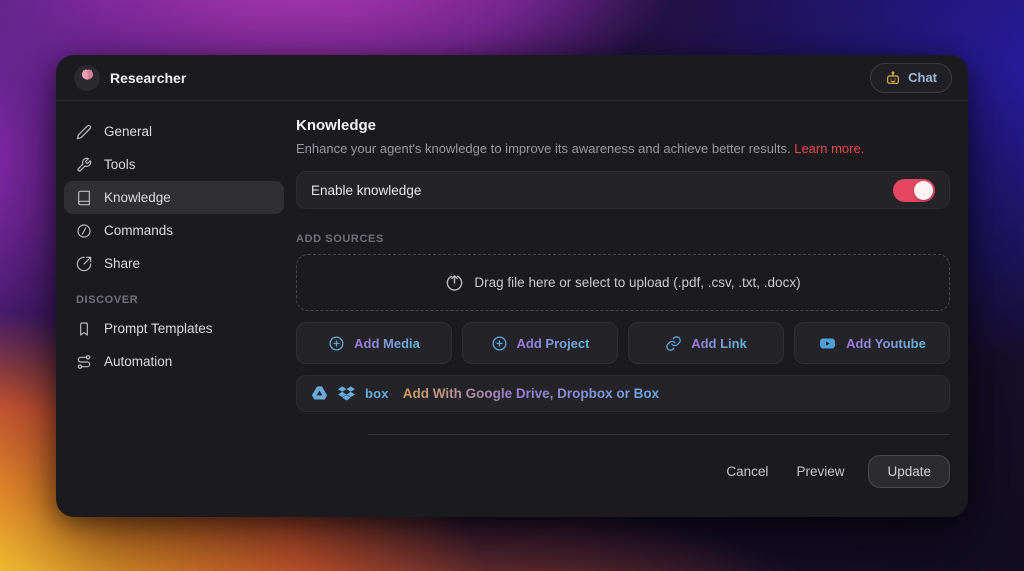  What do you see at coordinates (909, 471) in the screenshot?
I see `update-button: Update` at bounding box center [909, 471].